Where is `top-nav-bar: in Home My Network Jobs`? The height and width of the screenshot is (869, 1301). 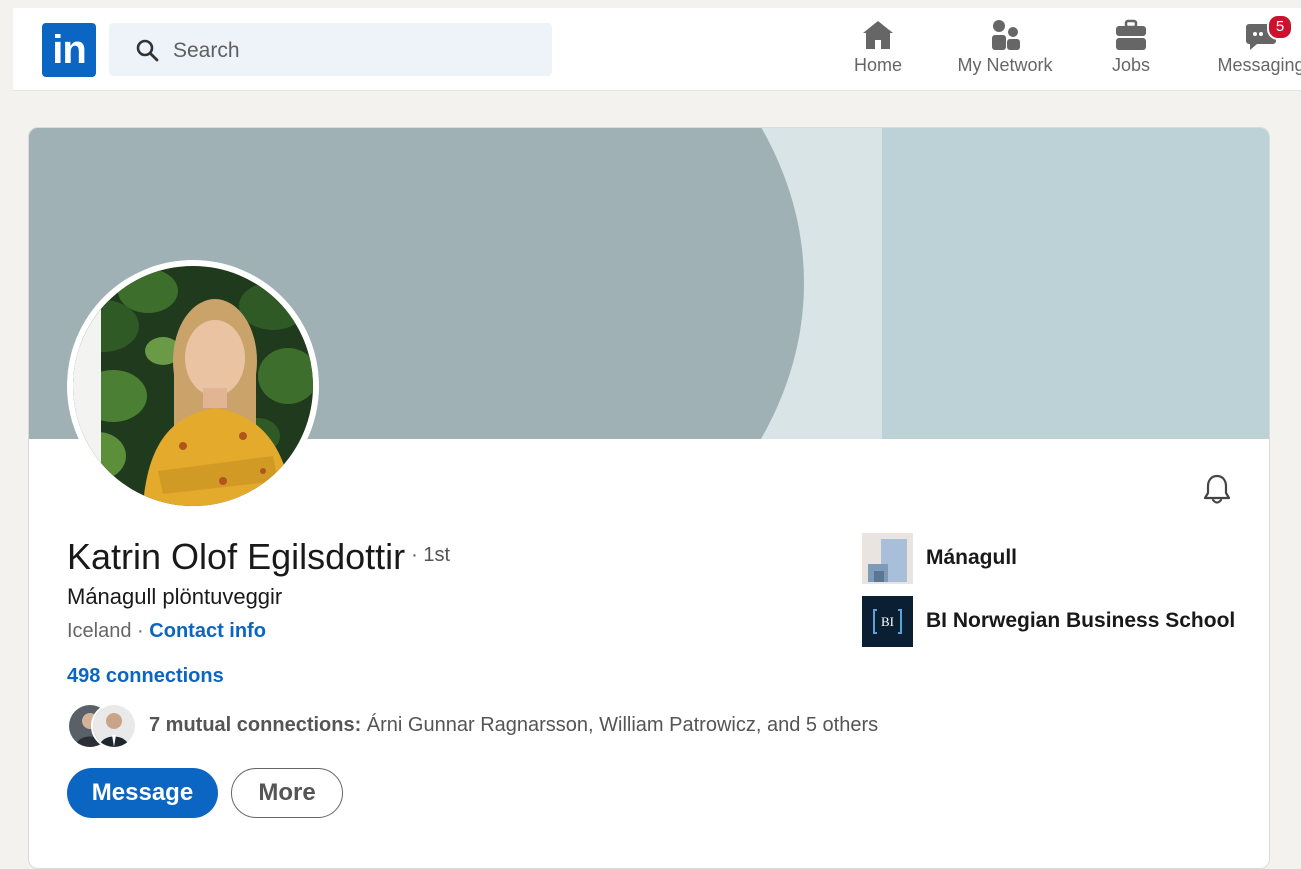
top-nav-bar: in Home My Network Jobs is located at coordinates (657, 49).